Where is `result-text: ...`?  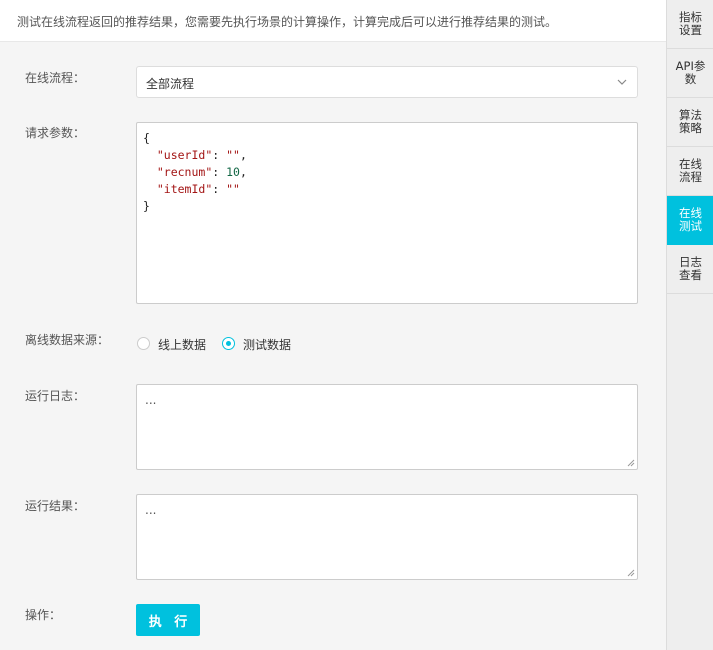
result-text: ... is located at coordinates (151, 510).